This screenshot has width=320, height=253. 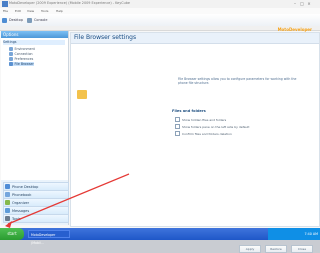 What do you see at coordinates (7, 202) in the screenshot?
I see `calendar-icon` at bounding box center [7, 202].